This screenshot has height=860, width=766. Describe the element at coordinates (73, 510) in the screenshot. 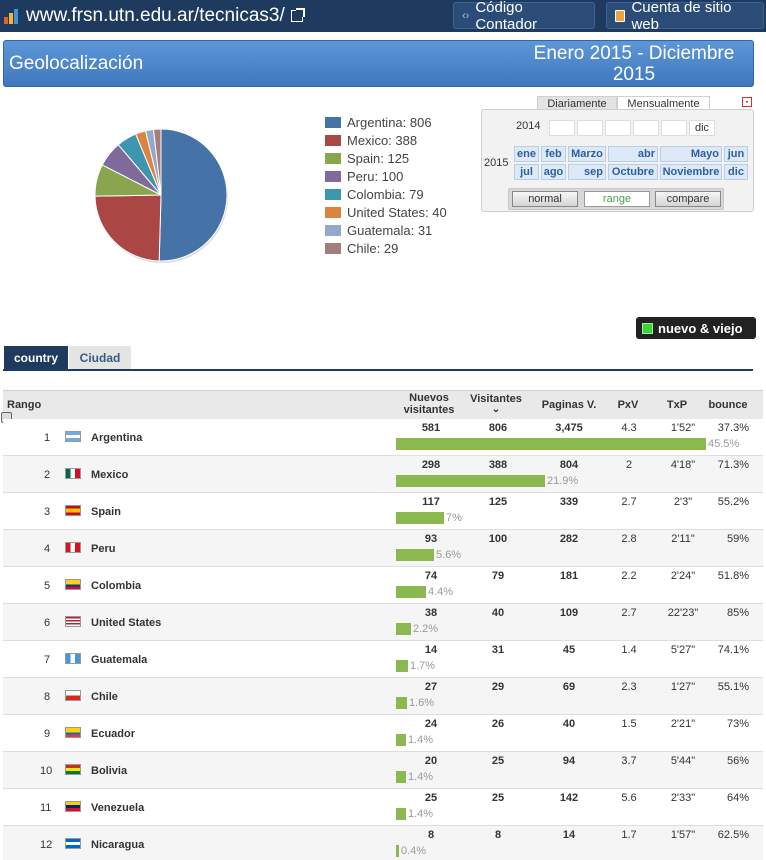

I see `flag-es-icon` at that location.